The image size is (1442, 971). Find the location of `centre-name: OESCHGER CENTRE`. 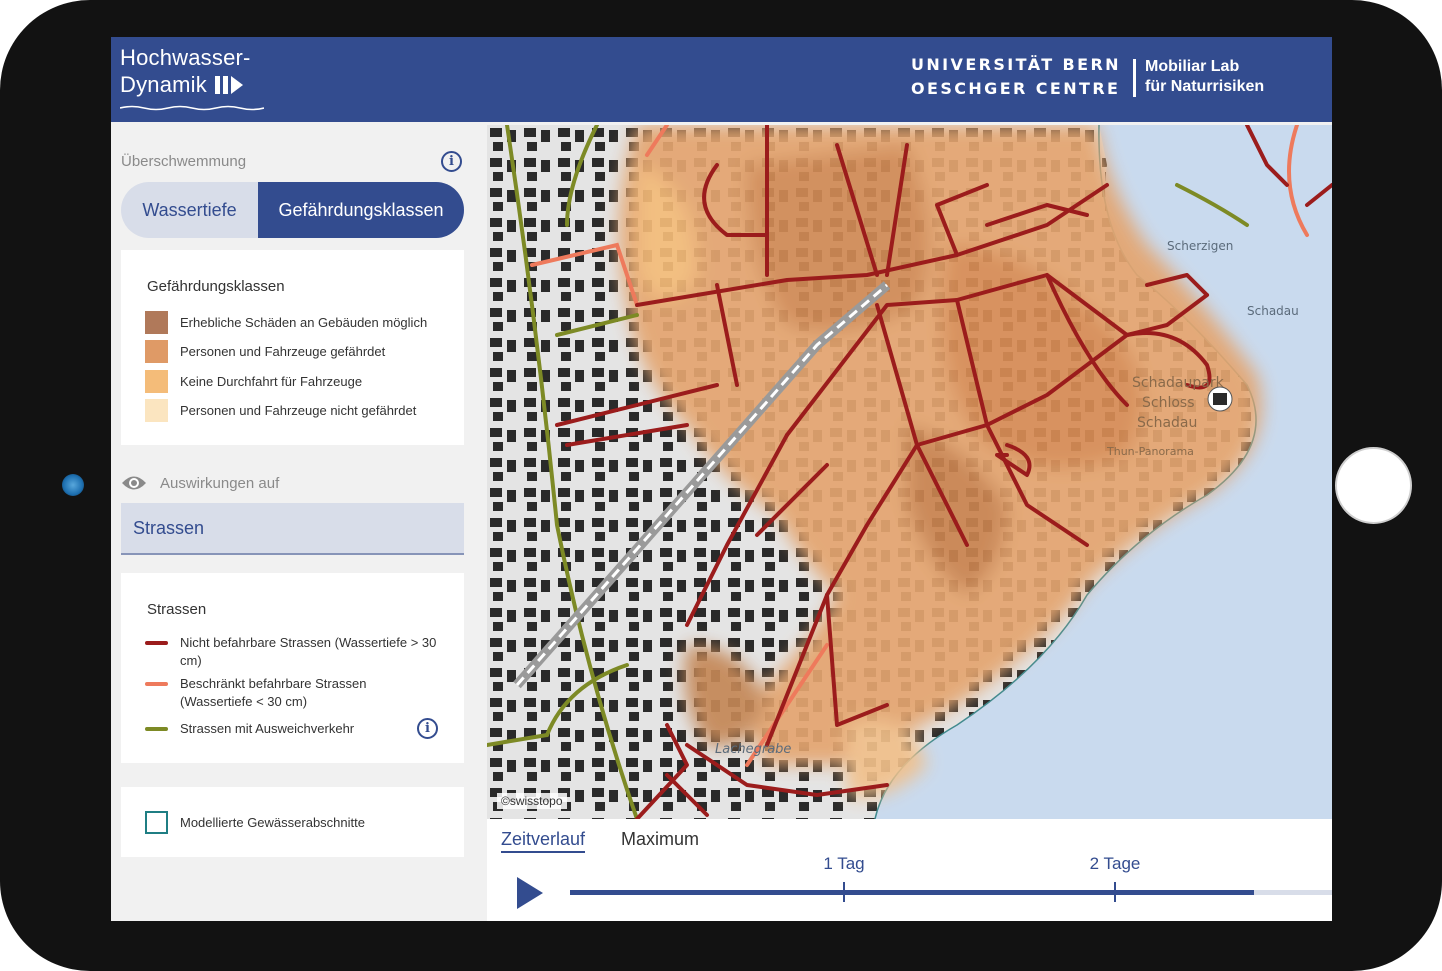

centre-name: OESCHGER CENTRE is located at coordinates (1016, 88).